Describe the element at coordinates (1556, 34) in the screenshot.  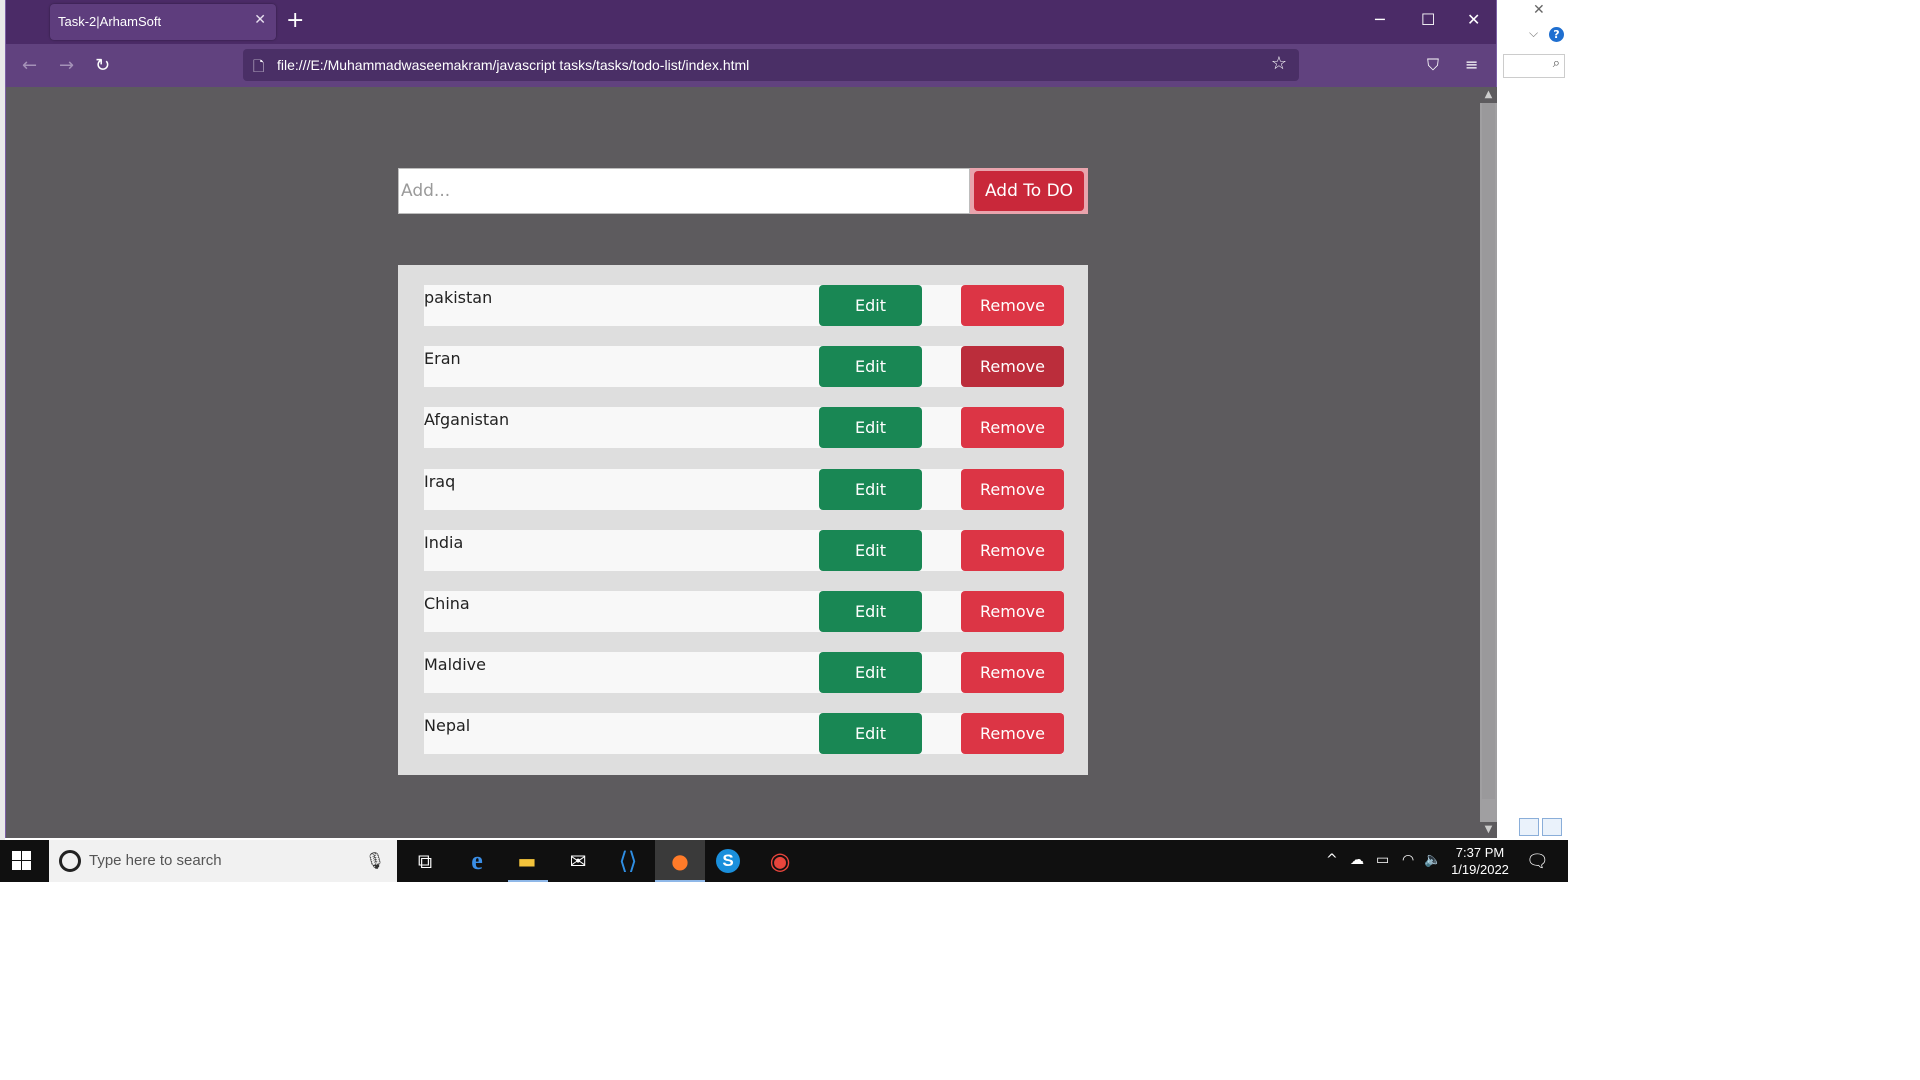
I see `help-icon: ?` at that location.